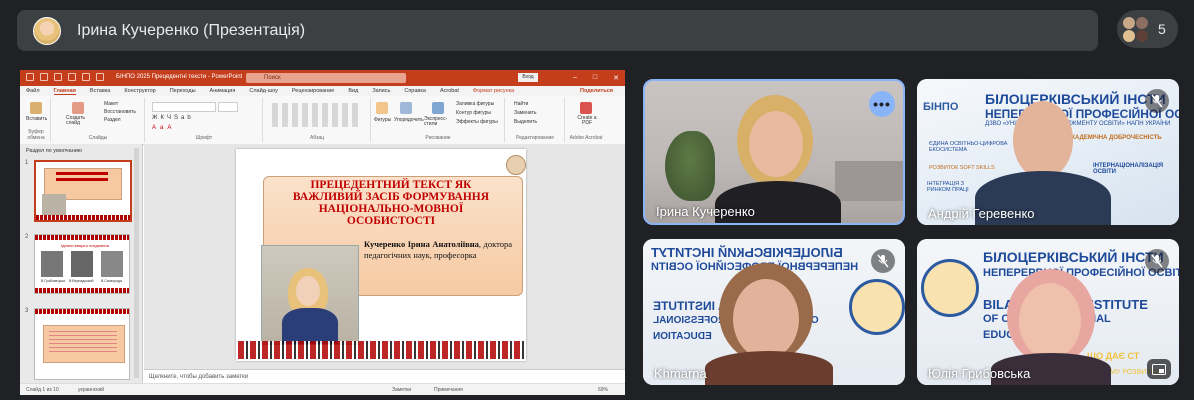  I want to click on group-acrobat: Create a PDF Adobe Acrobat, so click(586, 120).